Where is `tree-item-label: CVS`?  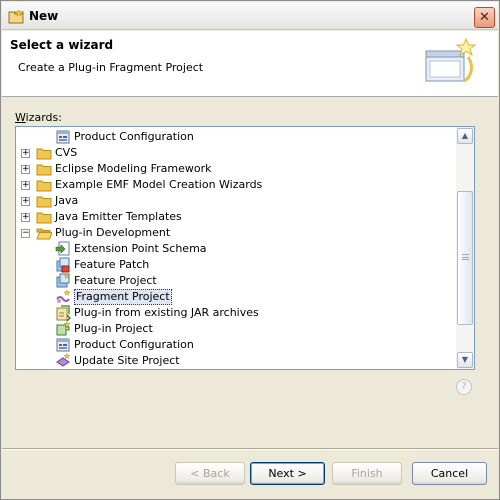
tree-item-label: CVS is located at coordinates (66, 152).